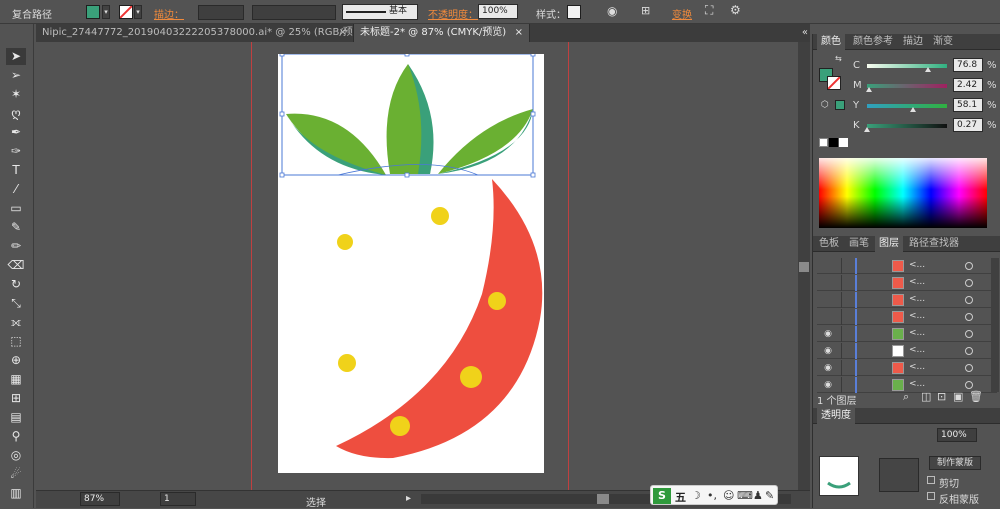  Describe the element at coordinates (758, 495) in the screenshot. I see `user-icon: ♟` at that location.